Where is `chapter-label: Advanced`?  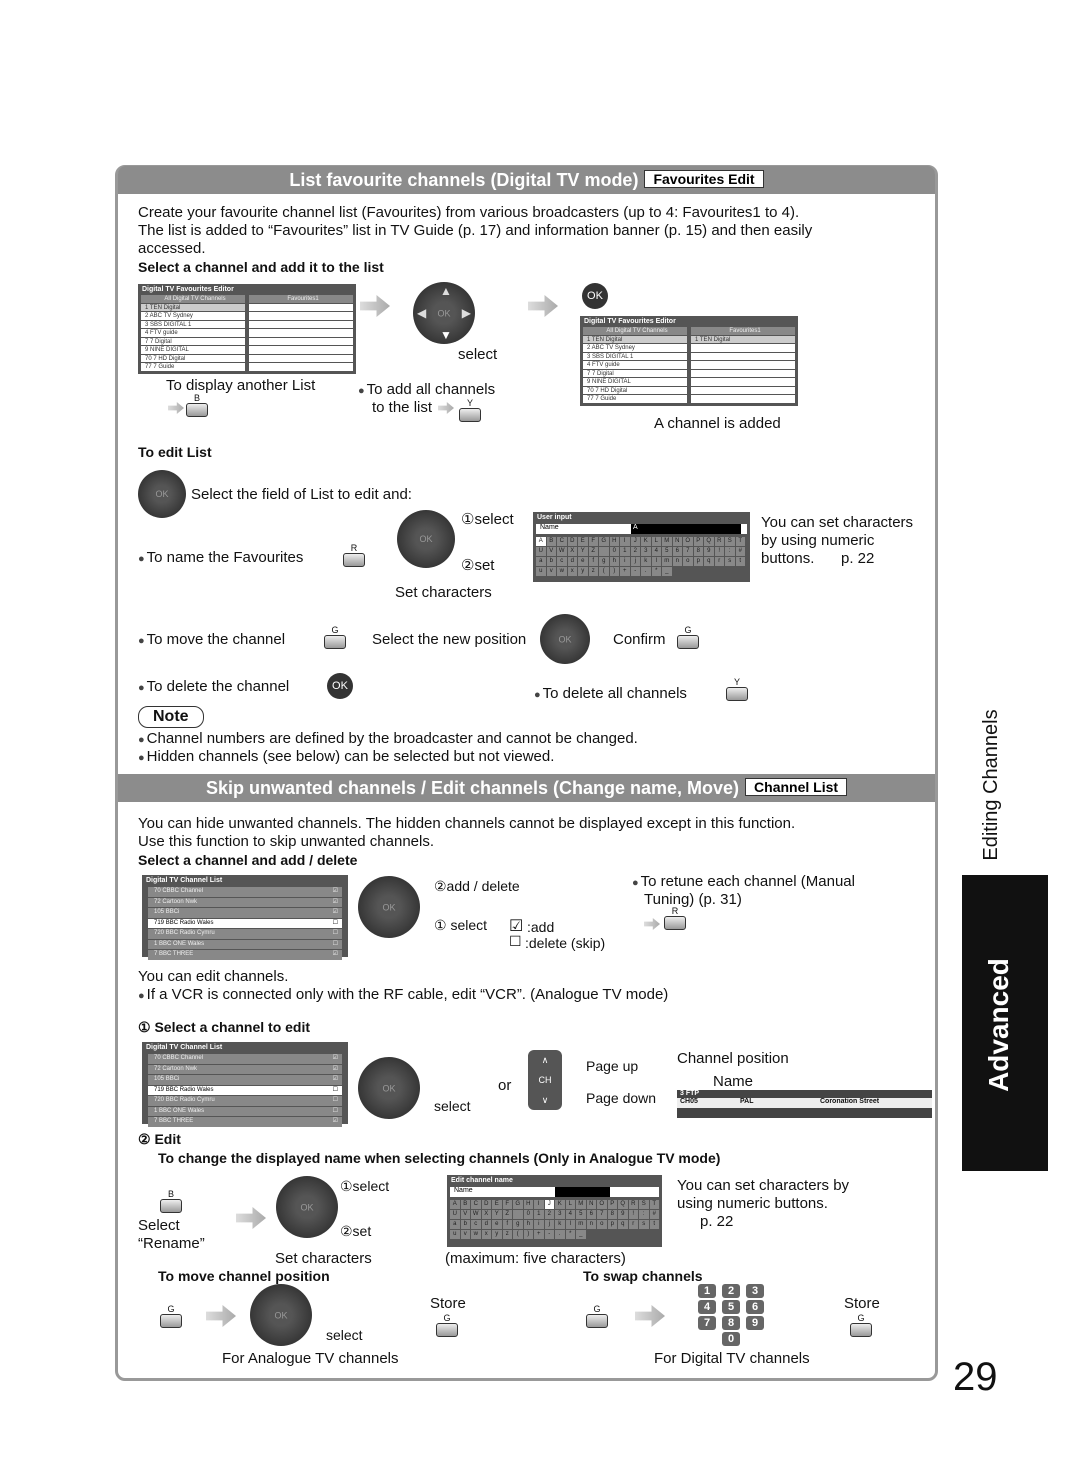
chapter-label: Advanced is located at coordinates (998, 1025).